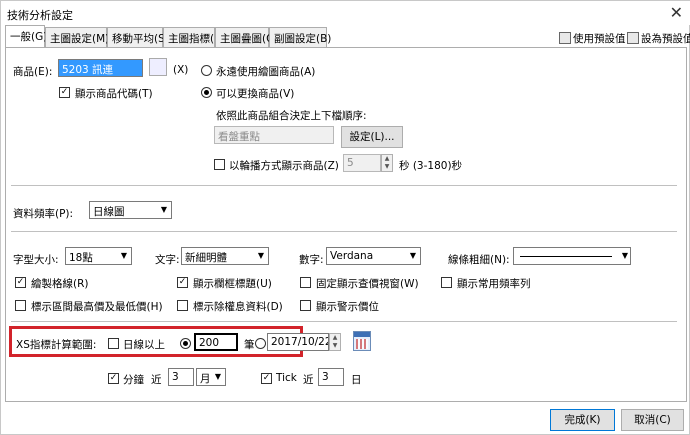 The image size is (690, 435). What do you see at coordinates (181, 377) in the screenshot?
I see `minute-value-input: 3` at bounding box center [181, 377].